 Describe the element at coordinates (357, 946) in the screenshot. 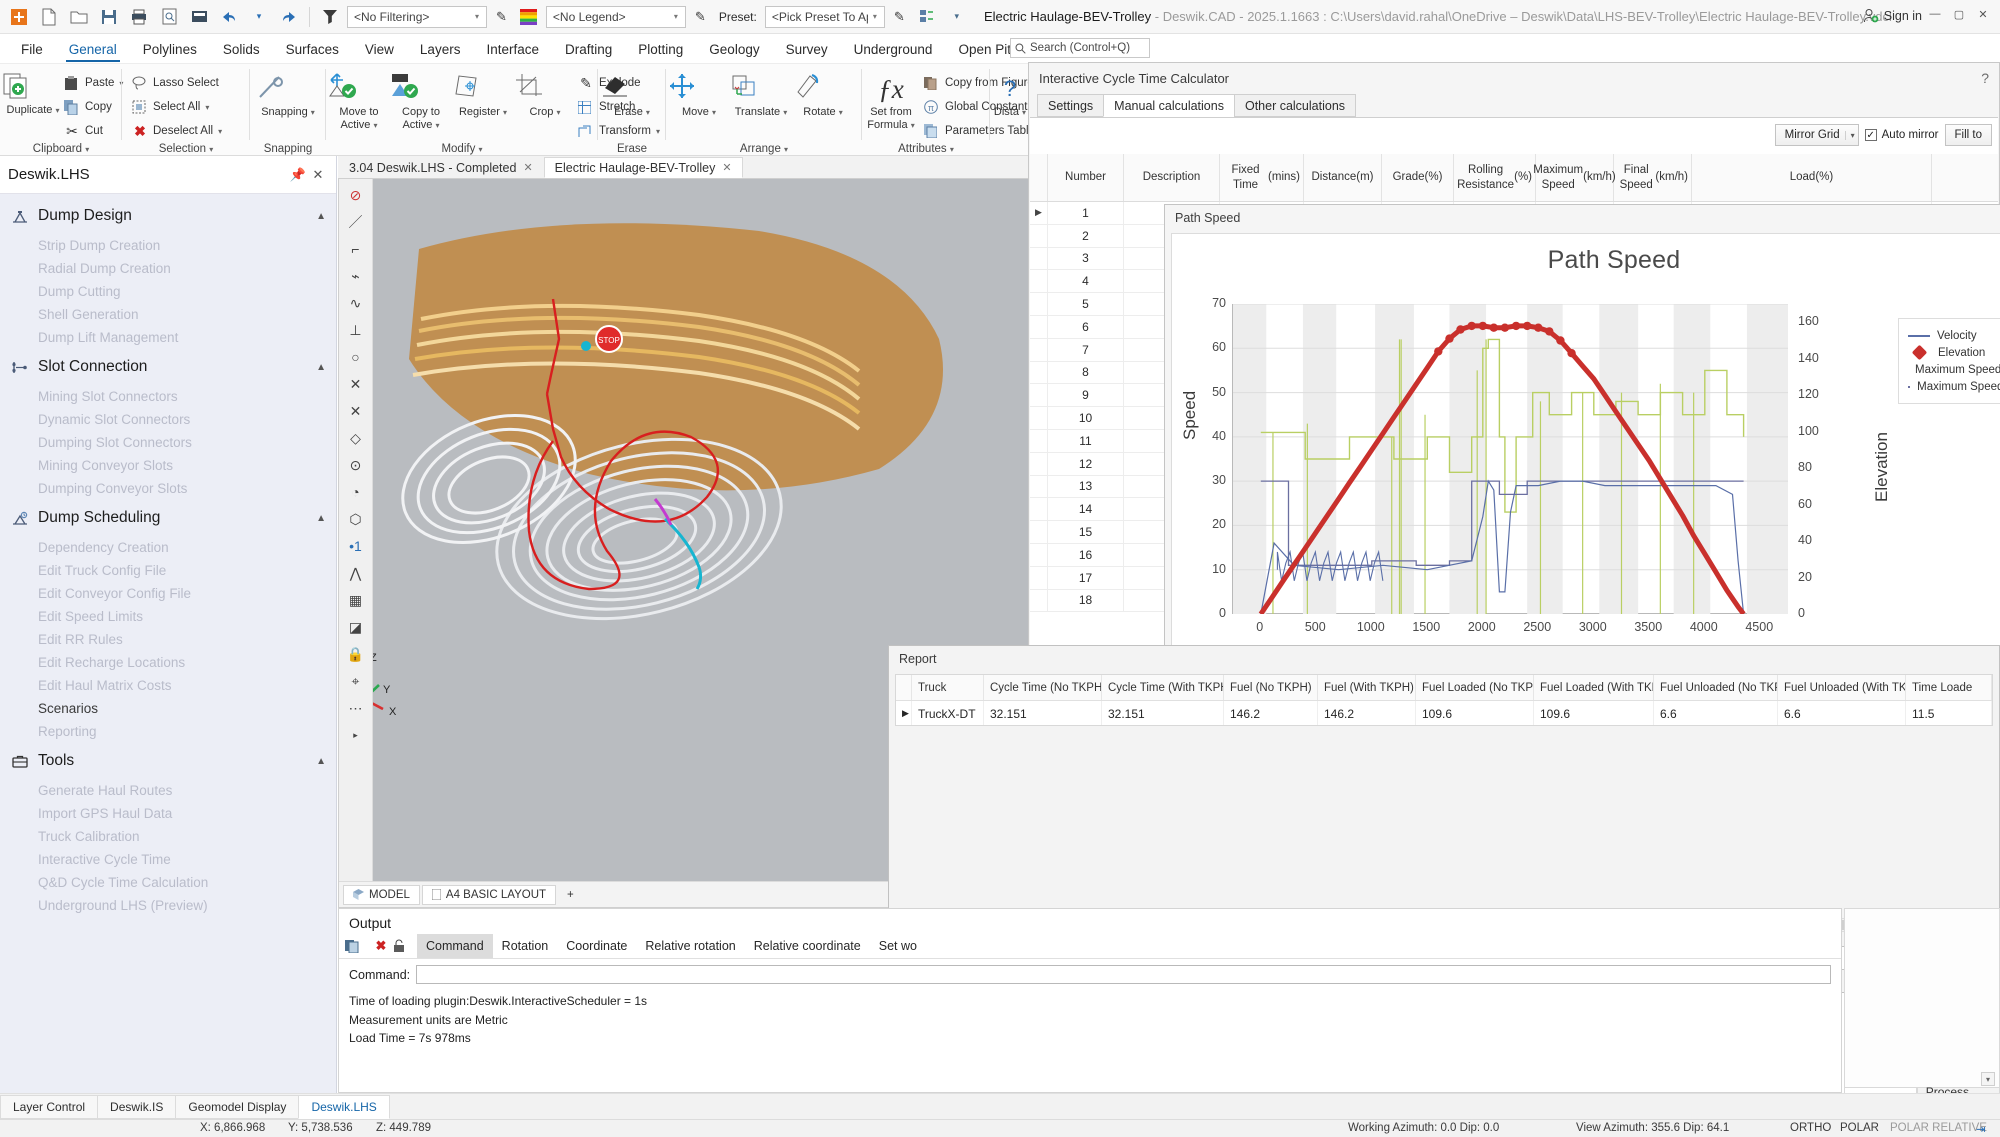

I see `copy-output-icon` at that location.